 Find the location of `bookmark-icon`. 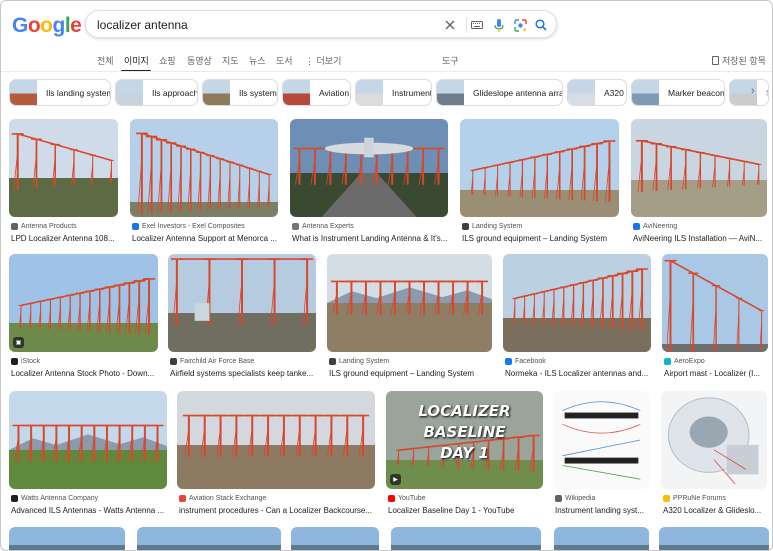

bookmark-icon is located at coordinates (715, 60).